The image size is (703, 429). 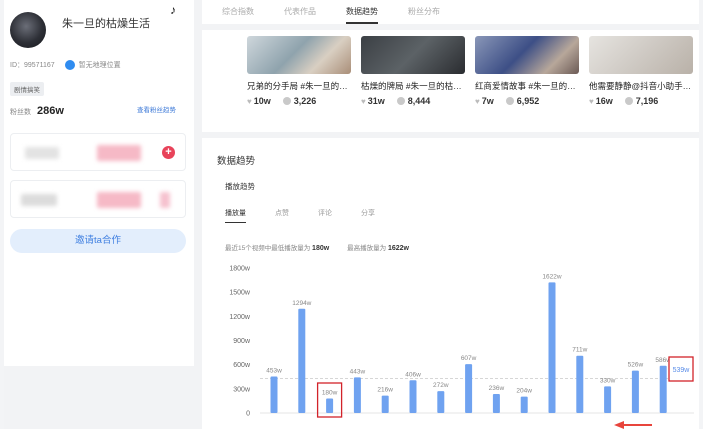 I want to click on profile-id-row: ID：99571167 暂无地理位置, so click(x=65, y=65).